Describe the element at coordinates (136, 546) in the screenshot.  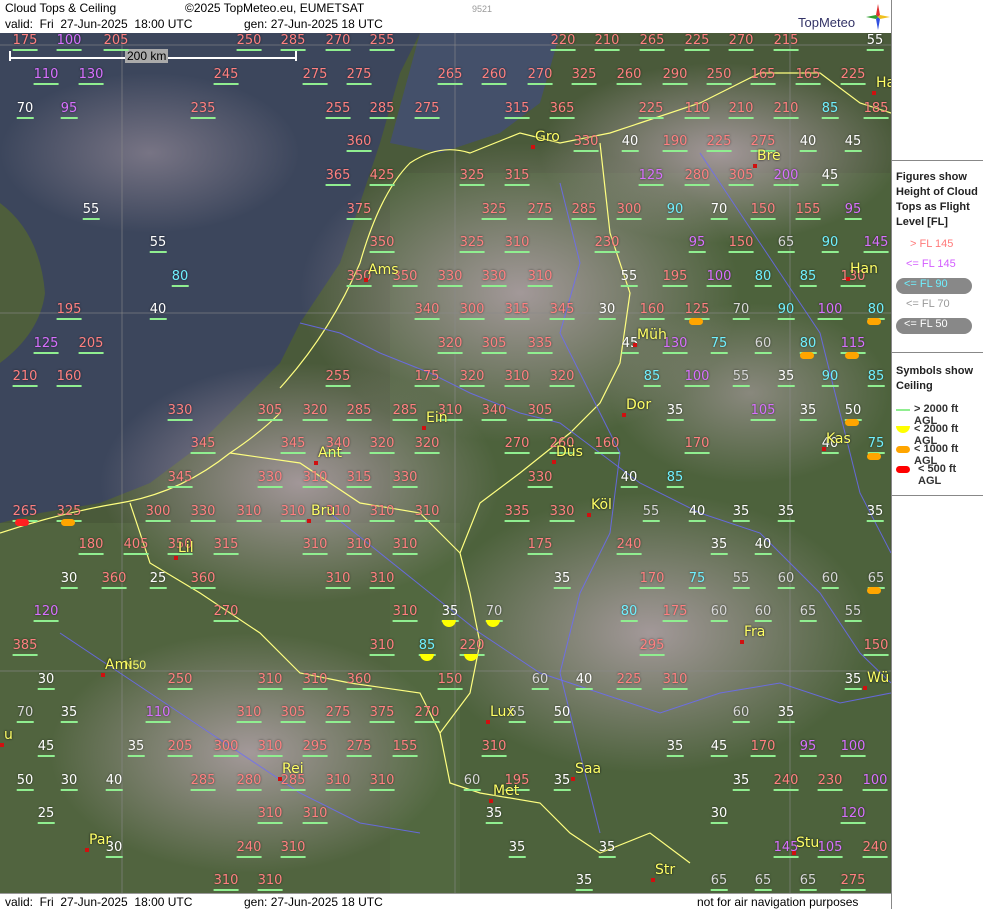
I see `cloud-top-label: 405` at that location.